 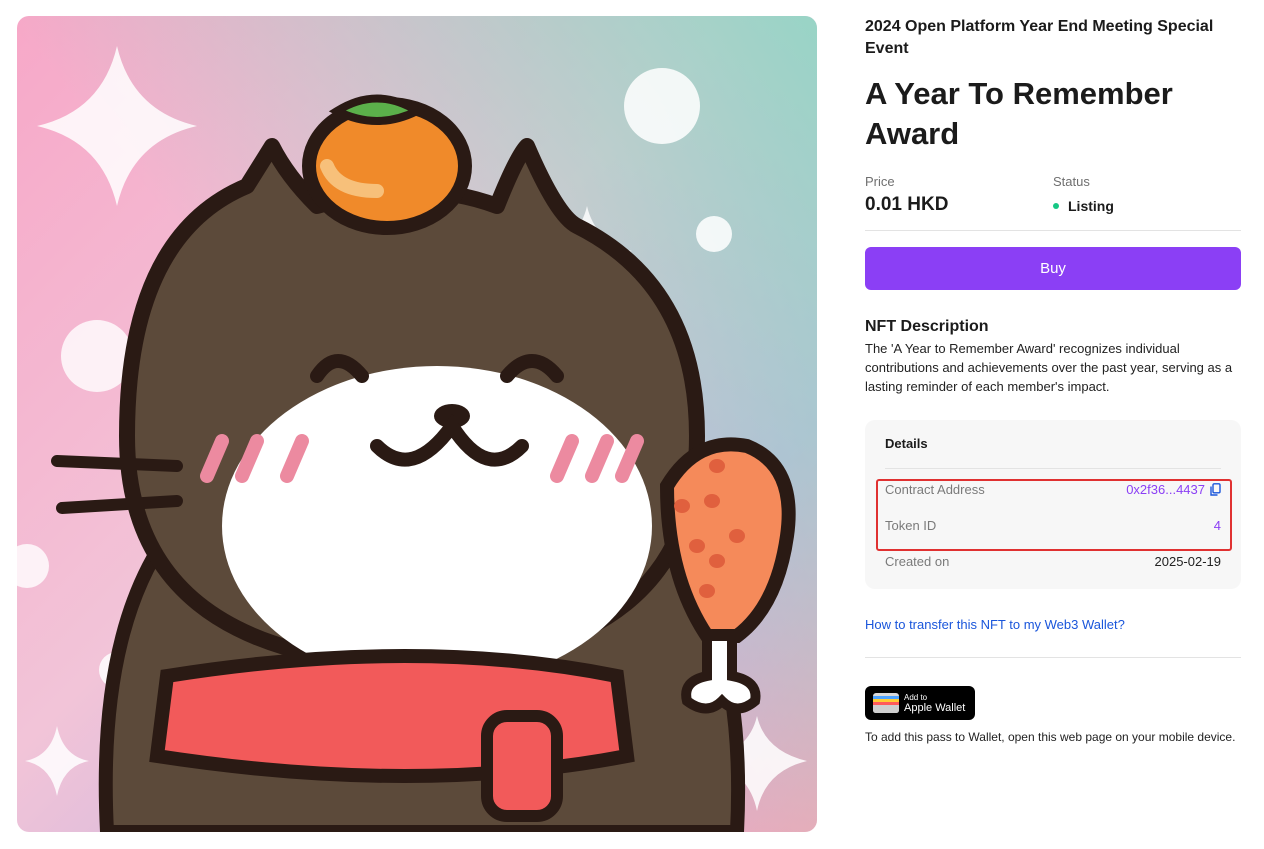 I want to click on token-id-label: Token ID, so click(x=911, y=525).